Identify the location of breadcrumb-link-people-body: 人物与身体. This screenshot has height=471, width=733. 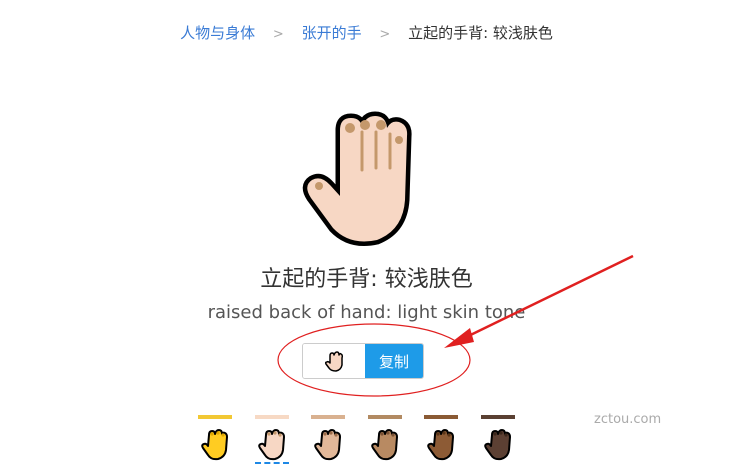
(217, 33).